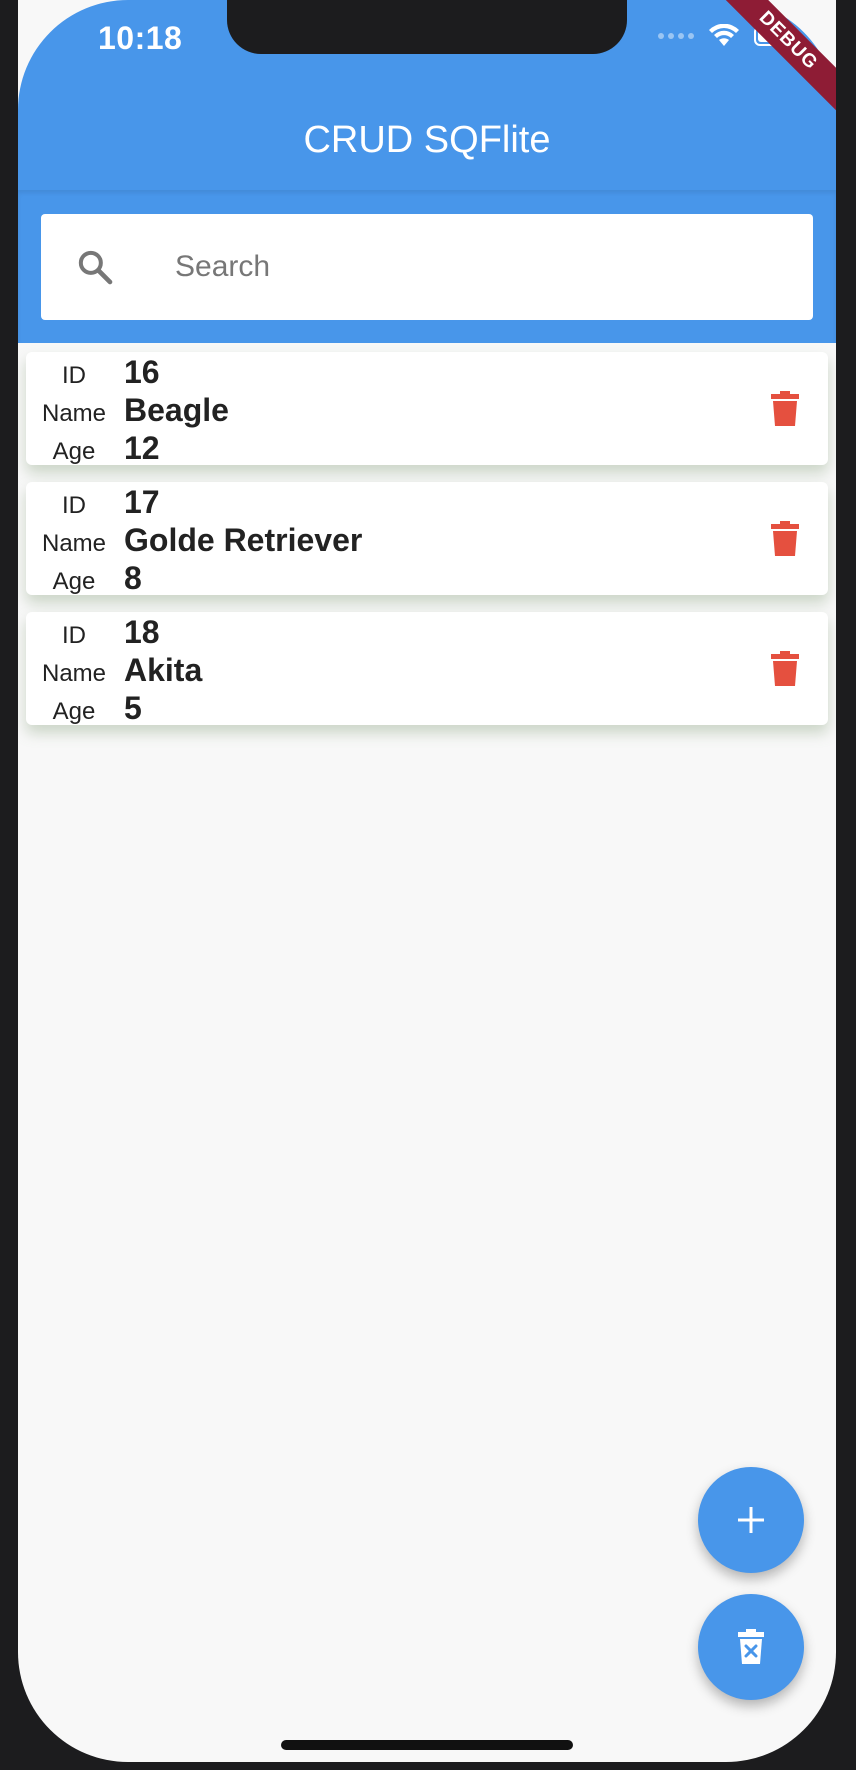  Describe the element at coordinates (133, 578) in the screenshot. I see `age-value: 8` at that location.